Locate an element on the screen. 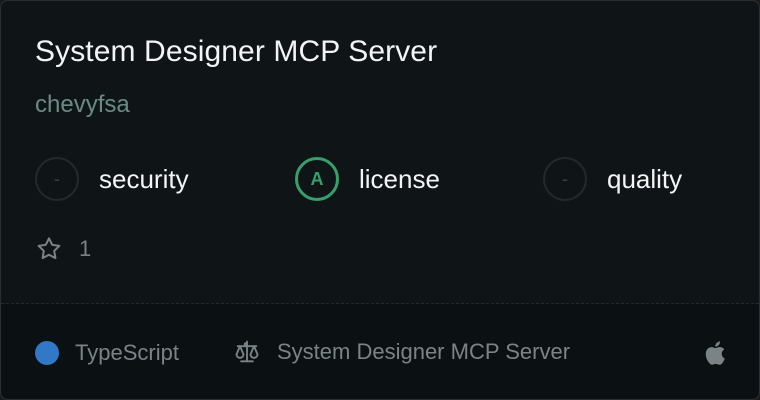  score-security: - security is located at coordinates (112, 179).